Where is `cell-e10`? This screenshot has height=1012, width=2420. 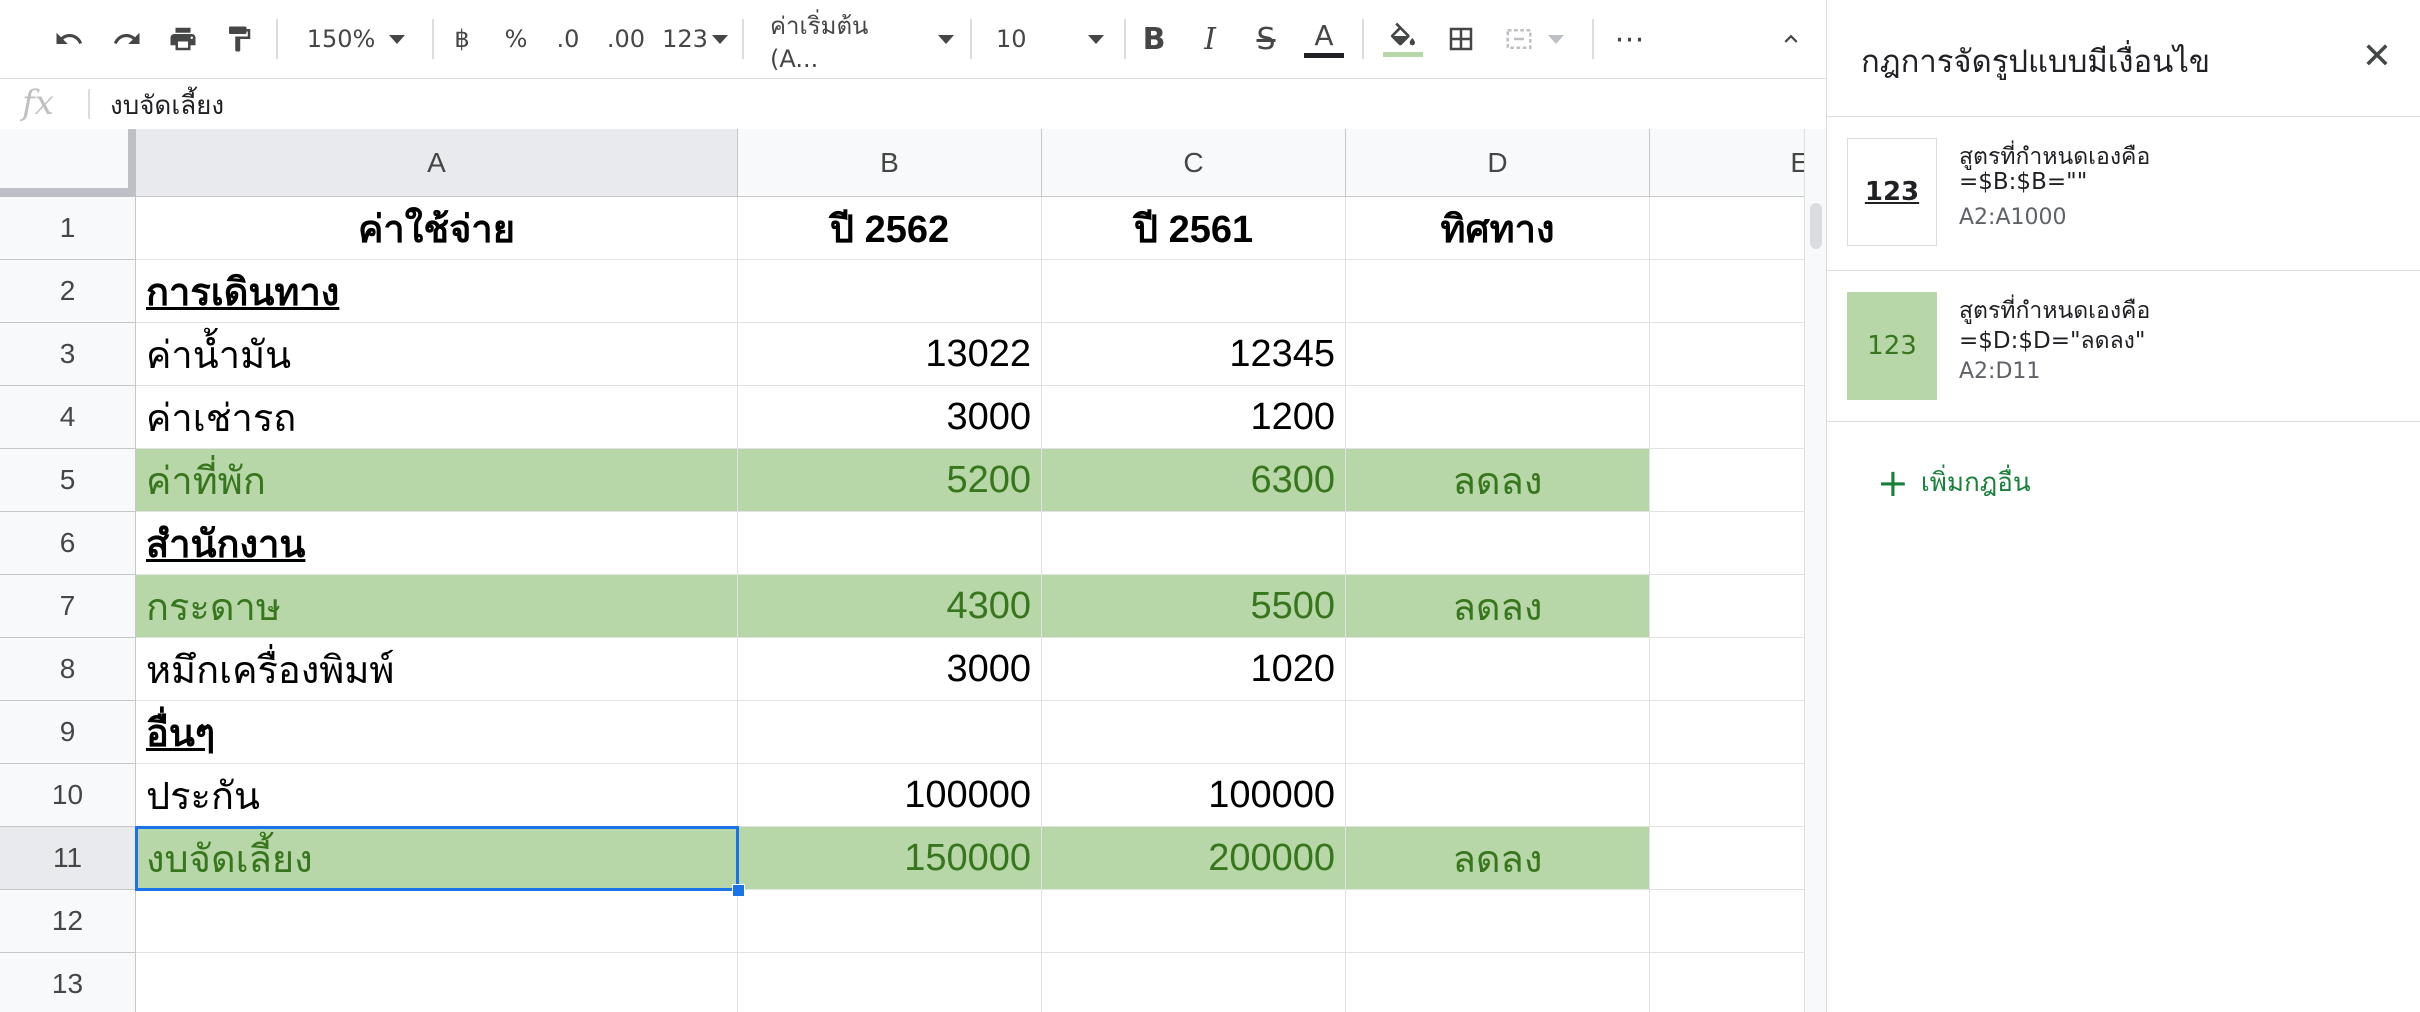
cell-e10 is located at coordinates (1727, 795).